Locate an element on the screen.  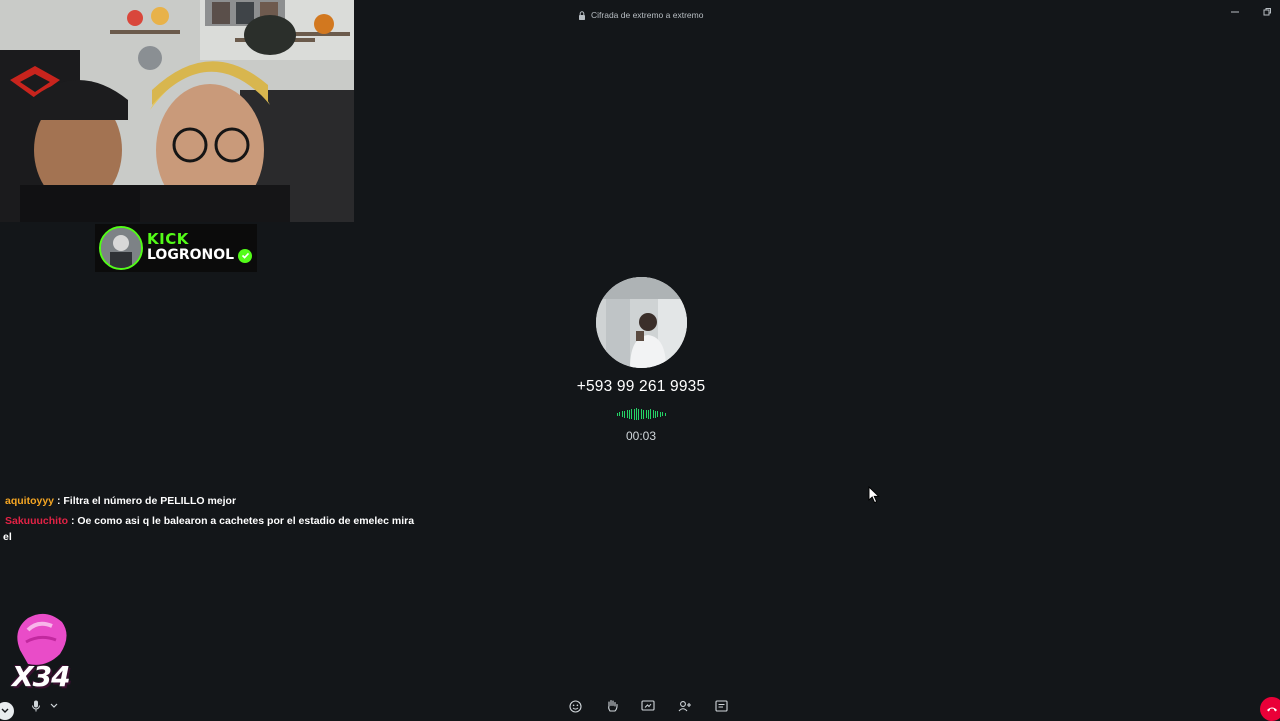
streamer-username: LOGRONOL is located at coordinates (190, 255).